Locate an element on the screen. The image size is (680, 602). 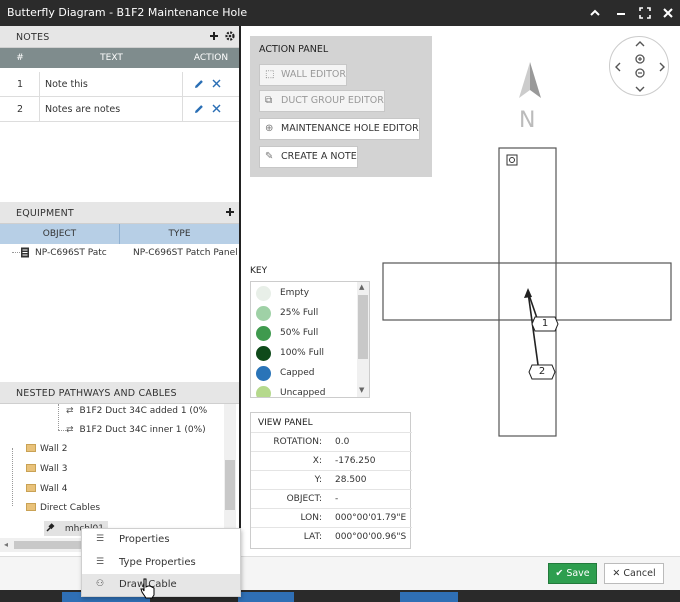
crosshair-icon: ⊕ is located at coordinates (269, 128).